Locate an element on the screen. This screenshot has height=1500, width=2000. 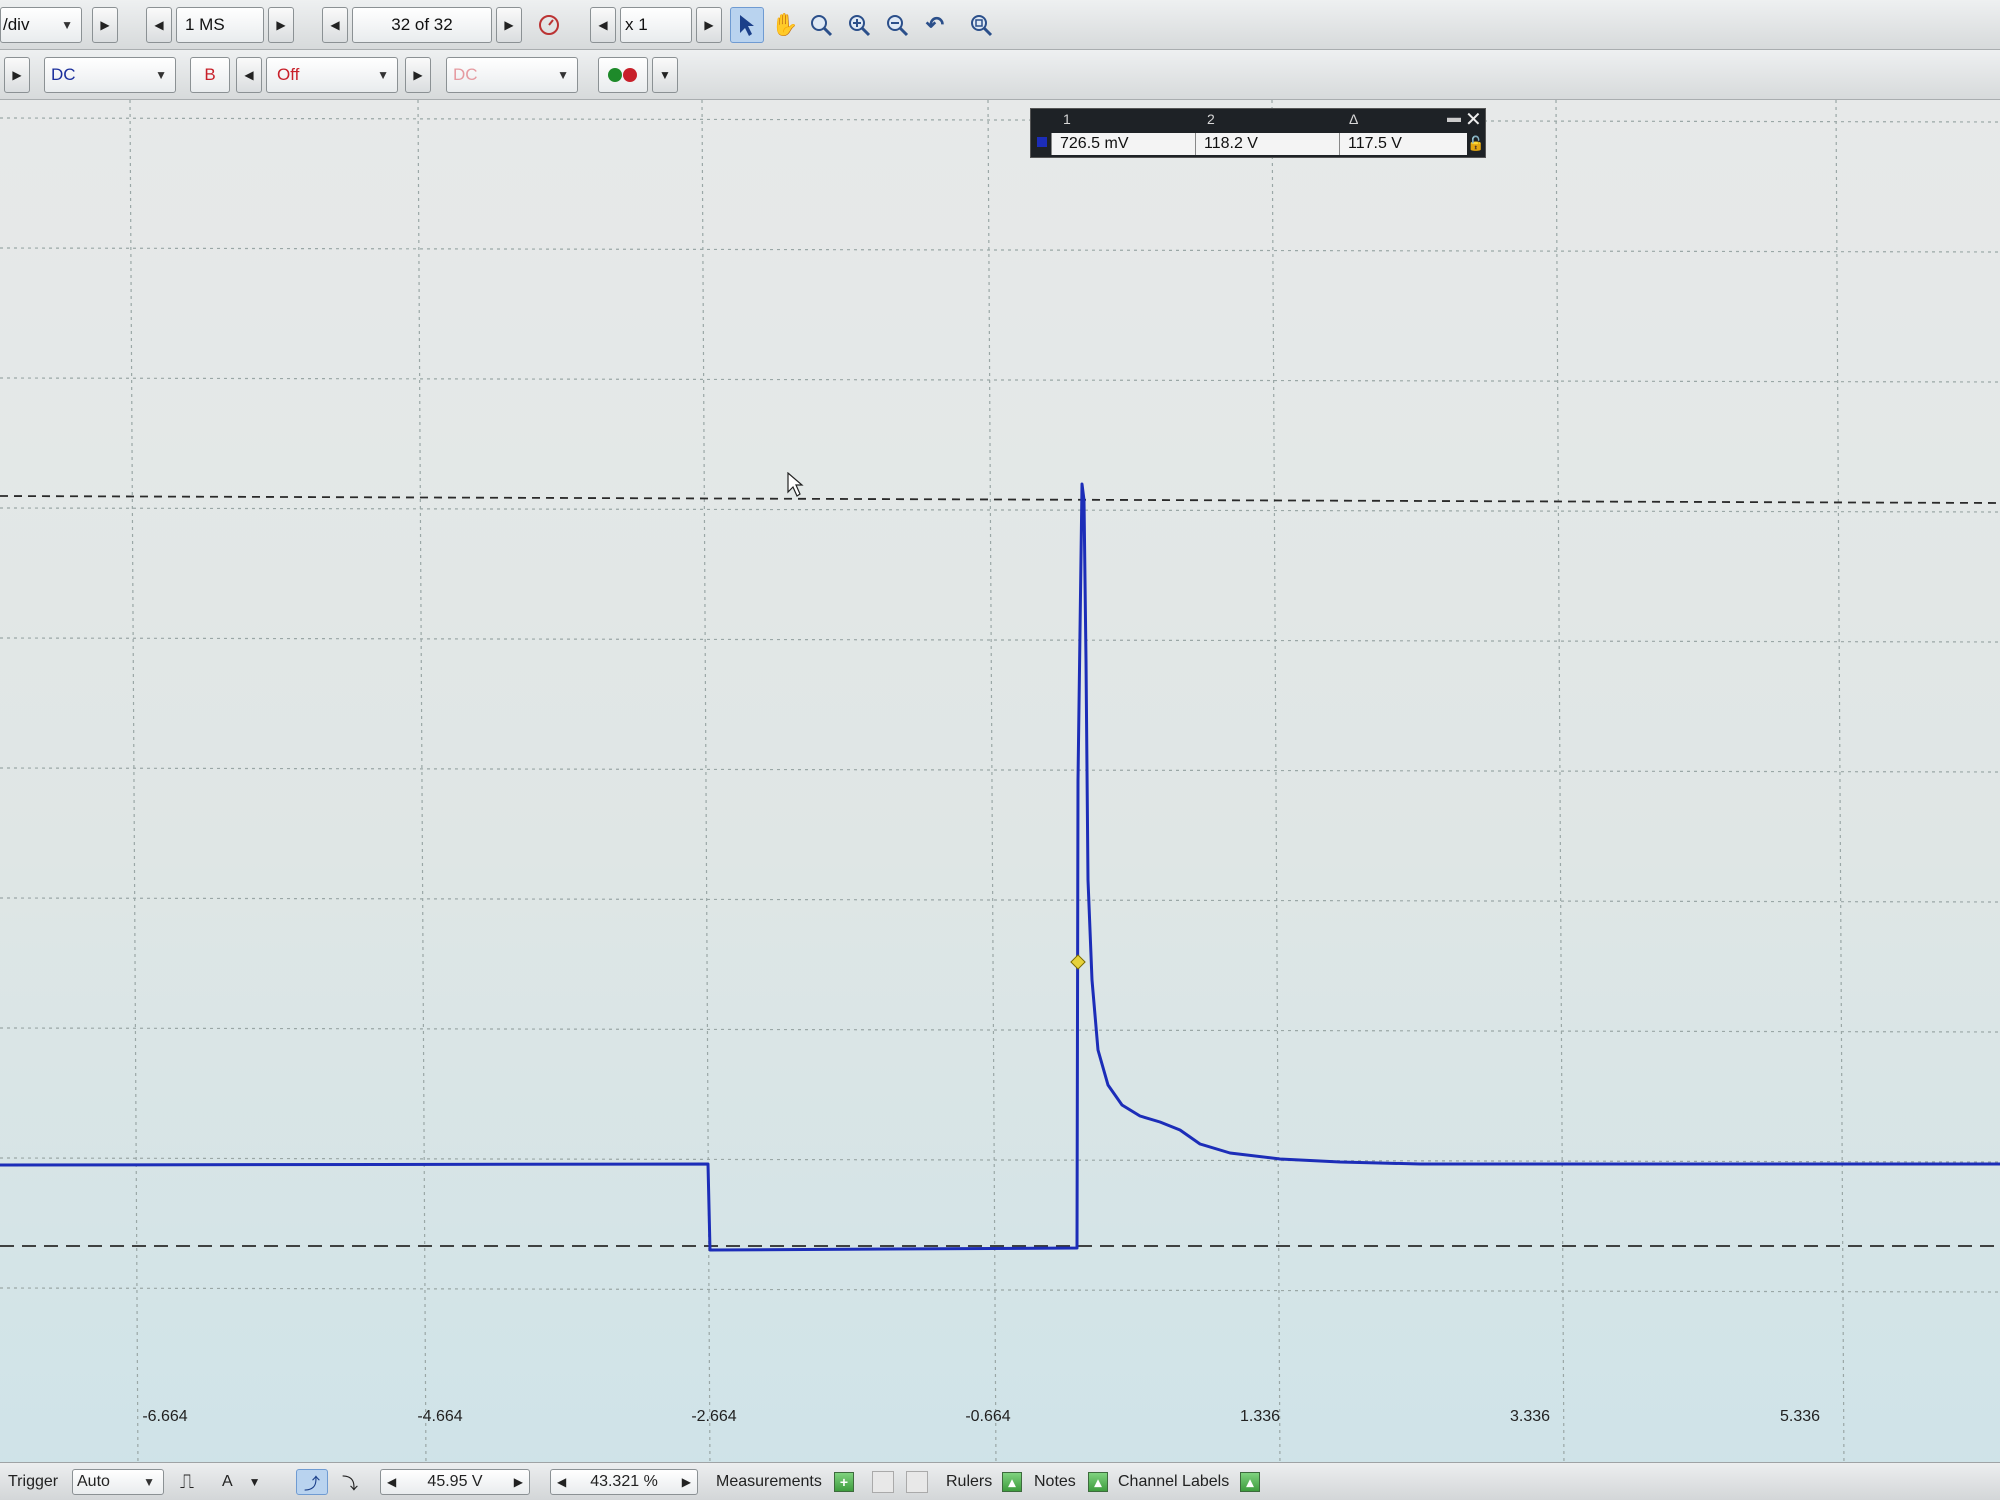
channel-color-button is located at coordinates (623, 75).